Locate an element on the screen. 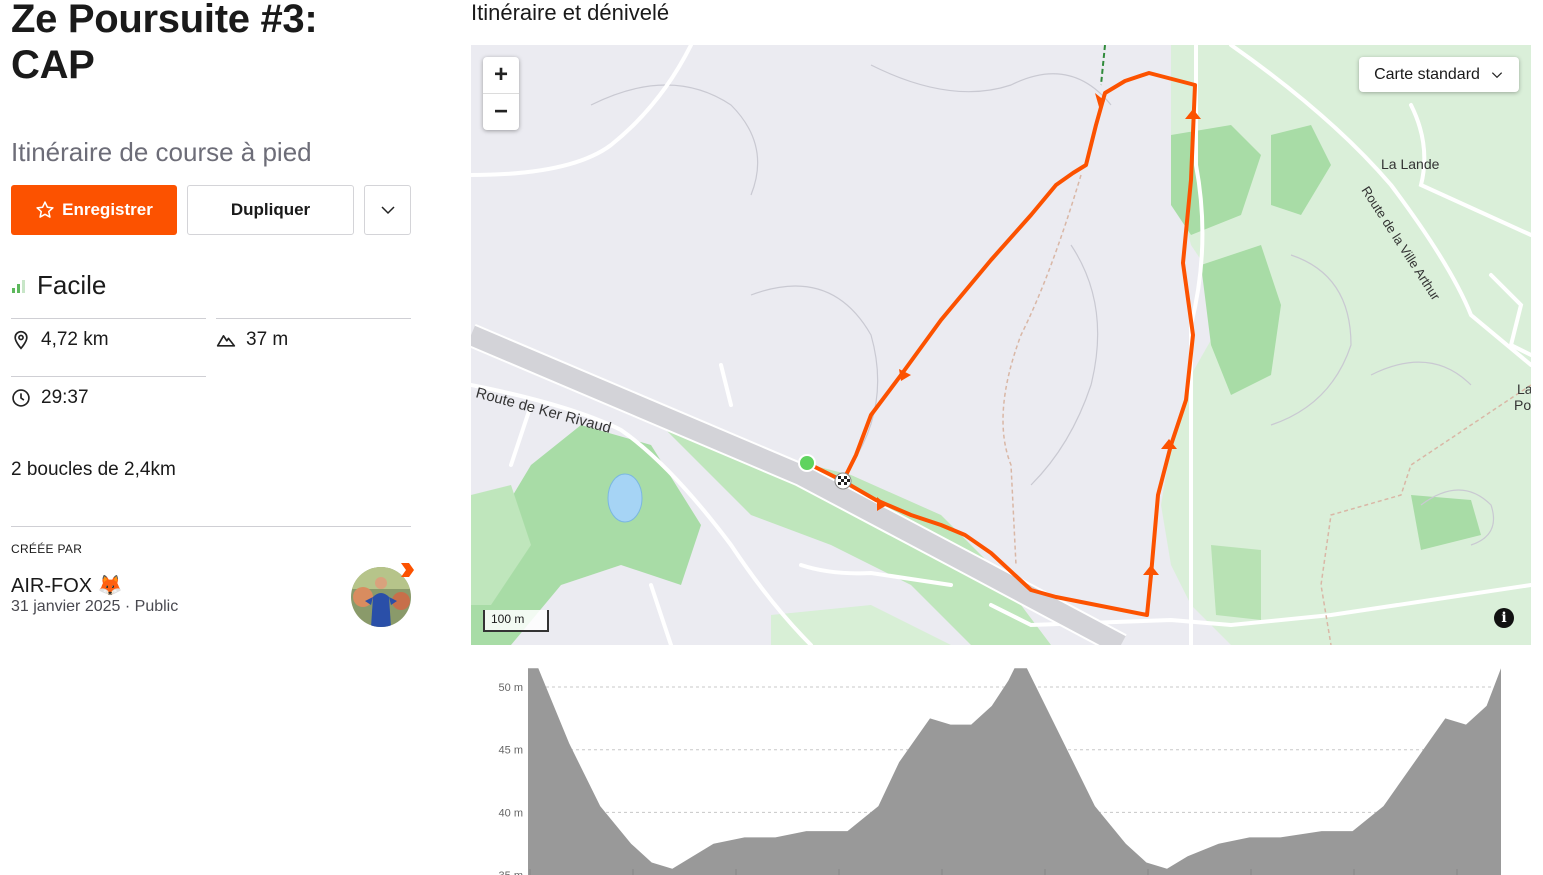  y-tick-label: 50 m is located at coordinates (511, 688).